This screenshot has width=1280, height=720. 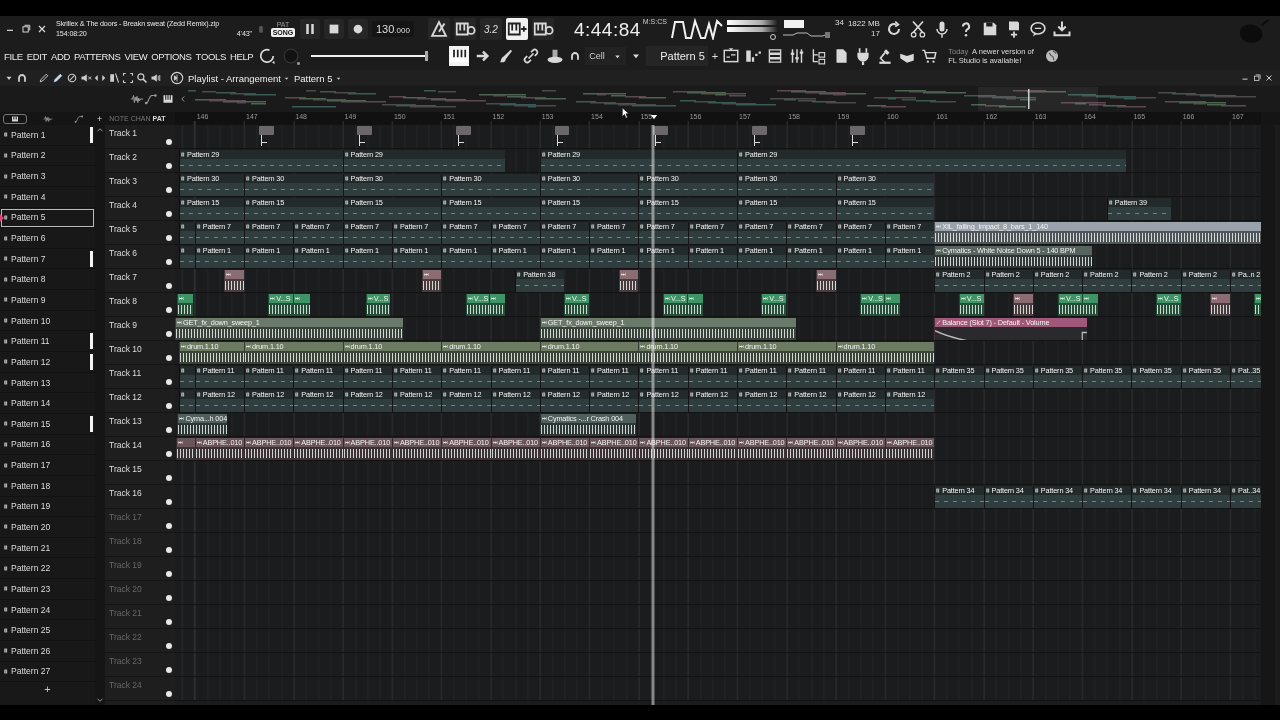 What do you see at coordinates (210, 56) in the screenshot?
I see `menu-item: TOOLS` at bounding box center [210, 56].